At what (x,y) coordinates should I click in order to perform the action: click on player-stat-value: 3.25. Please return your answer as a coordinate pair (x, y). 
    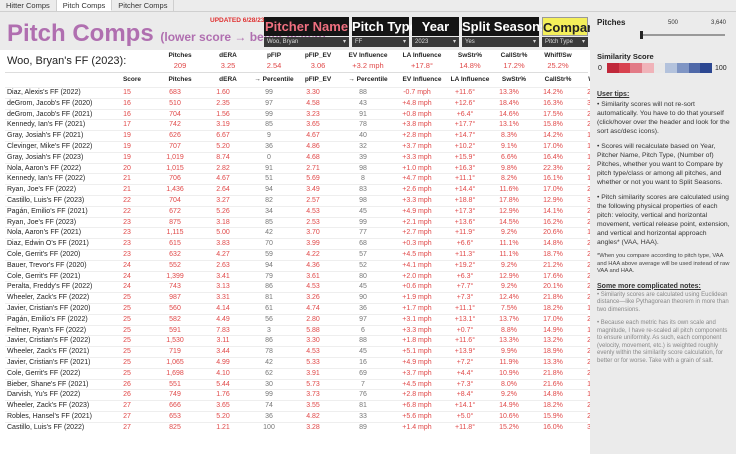
    Looking at the image, I should click on (228, 65).